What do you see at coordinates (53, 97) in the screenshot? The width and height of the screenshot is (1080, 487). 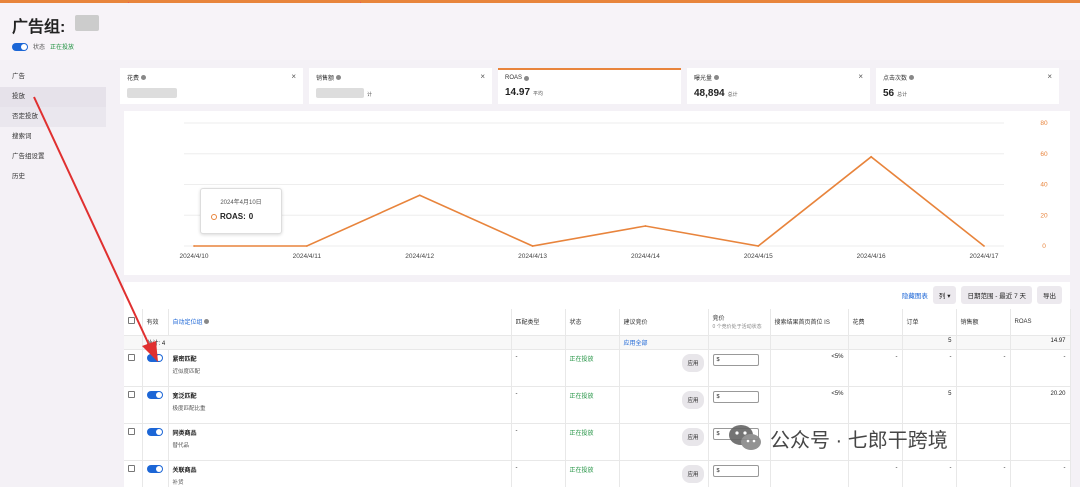 I see `sidebar-item-targeting: 投放` at bounding box center [53, 97].